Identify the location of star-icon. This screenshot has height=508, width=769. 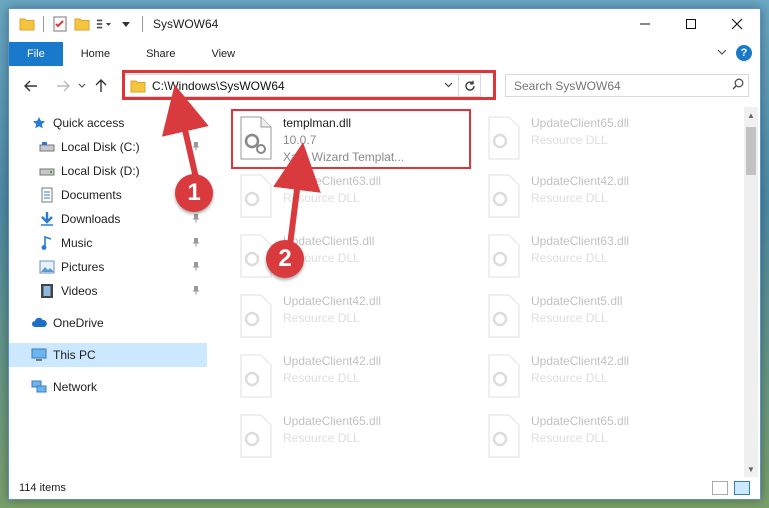
(39, 123).